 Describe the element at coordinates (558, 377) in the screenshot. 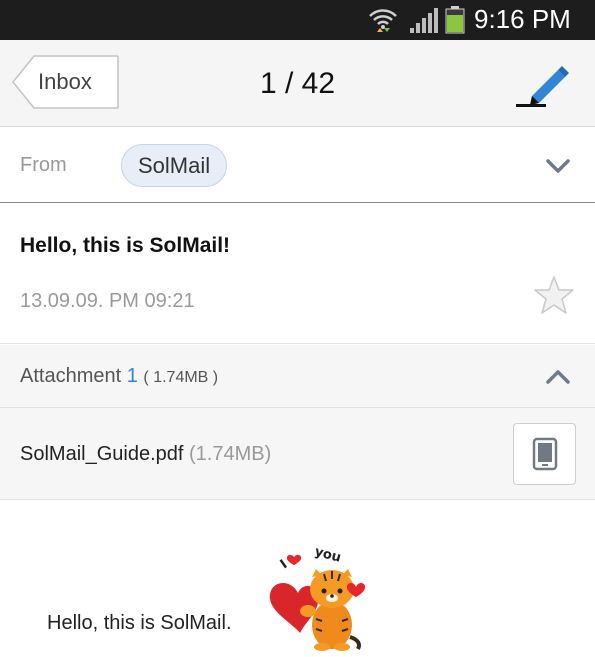

I see `chevron-up-icon` at that location.